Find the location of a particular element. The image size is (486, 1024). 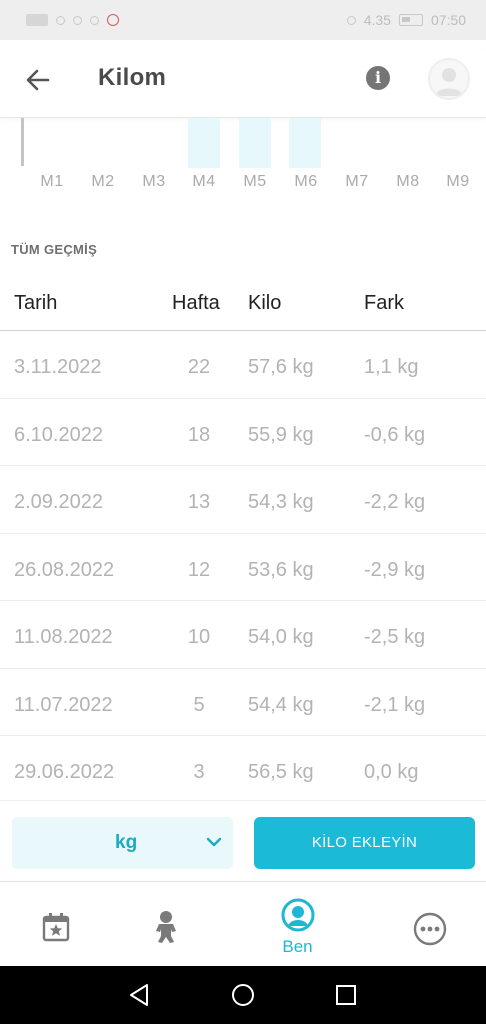

nav-item-ben: Ben is located at coordinates (297, 924).